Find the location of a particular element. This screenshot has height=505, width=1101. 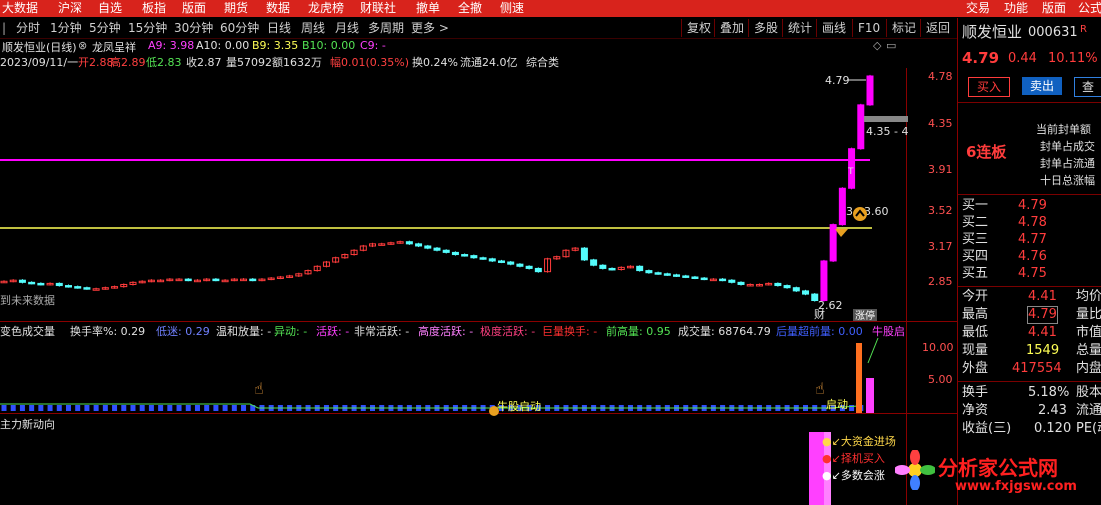

tab-timeshare: 分时 is located at coordinates (28, 28).